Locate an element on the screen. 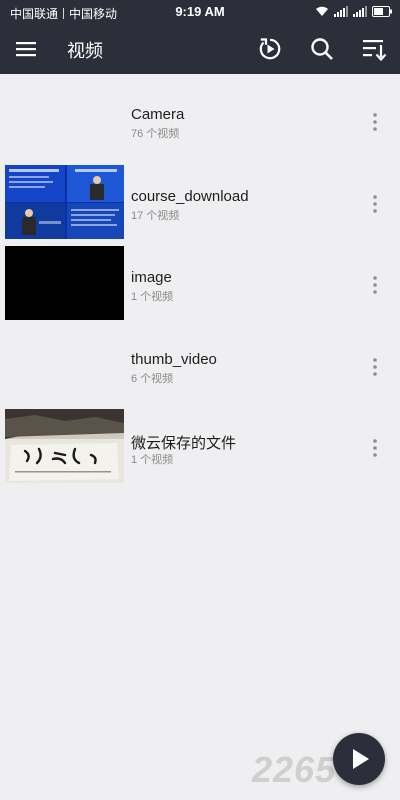 The image size is (400, 800). folder-name: image is located at coordinates (151, 277).